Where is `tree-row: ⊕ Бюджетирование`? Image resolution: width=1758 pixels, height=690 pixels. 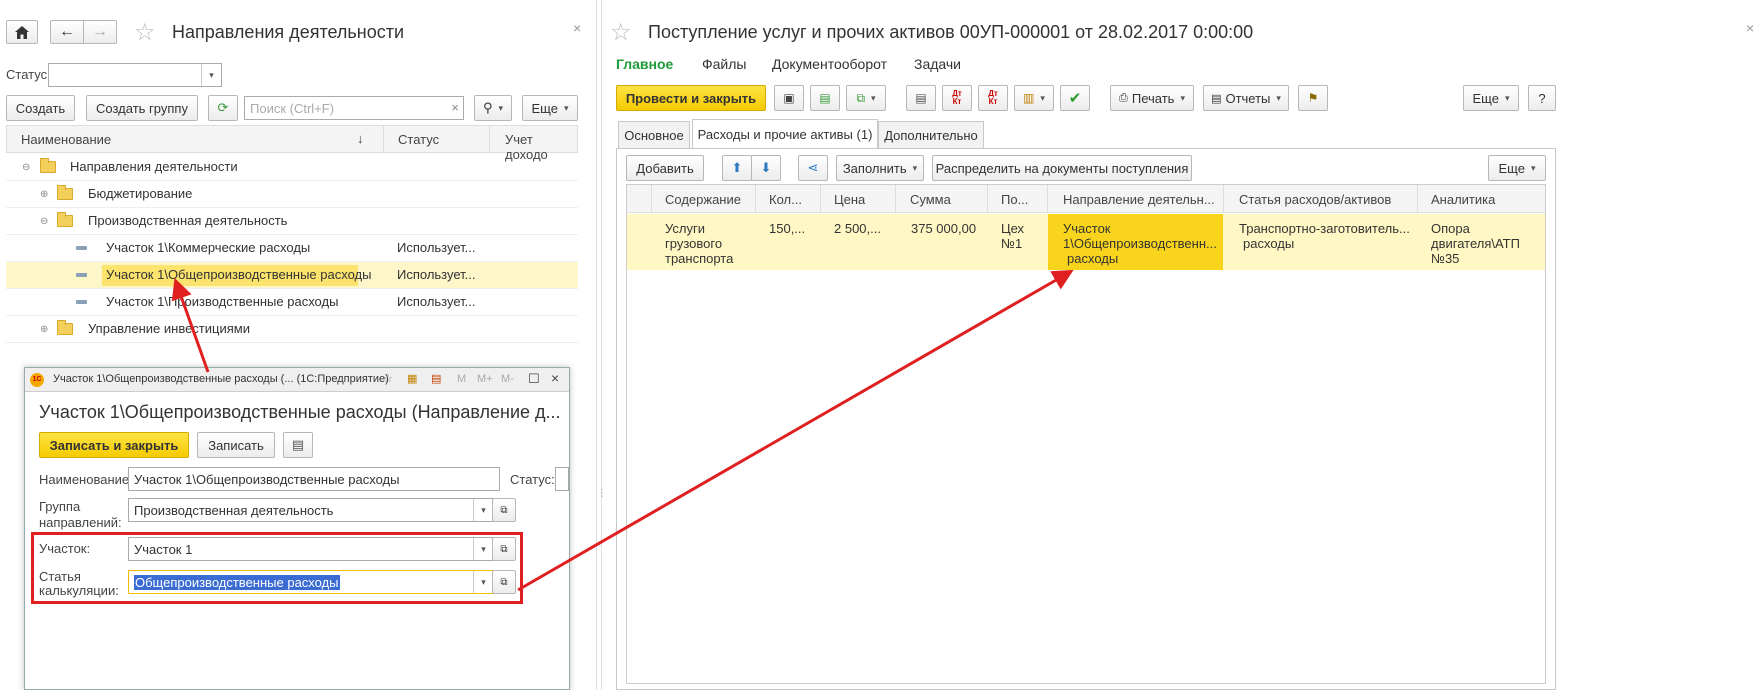
tree-row: ⊕ Бюджетирование is located at coordinates (292, 194).